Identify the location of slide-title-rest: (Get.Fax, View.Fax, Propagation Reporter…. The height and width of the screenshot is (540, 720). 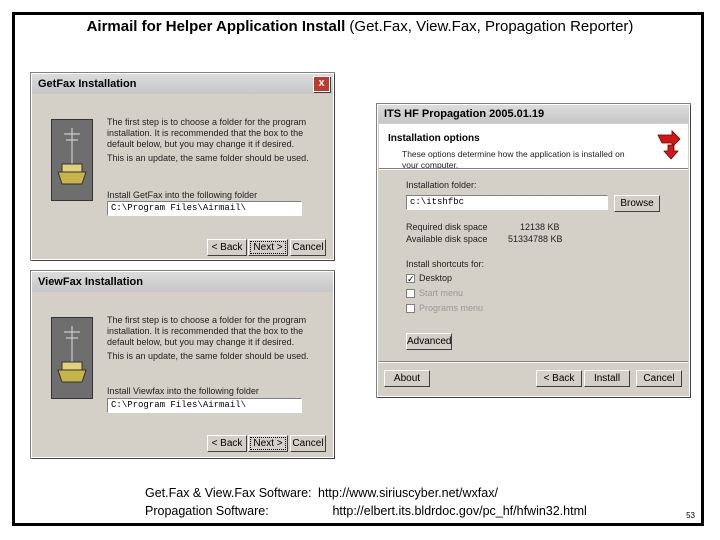
(489, 26).